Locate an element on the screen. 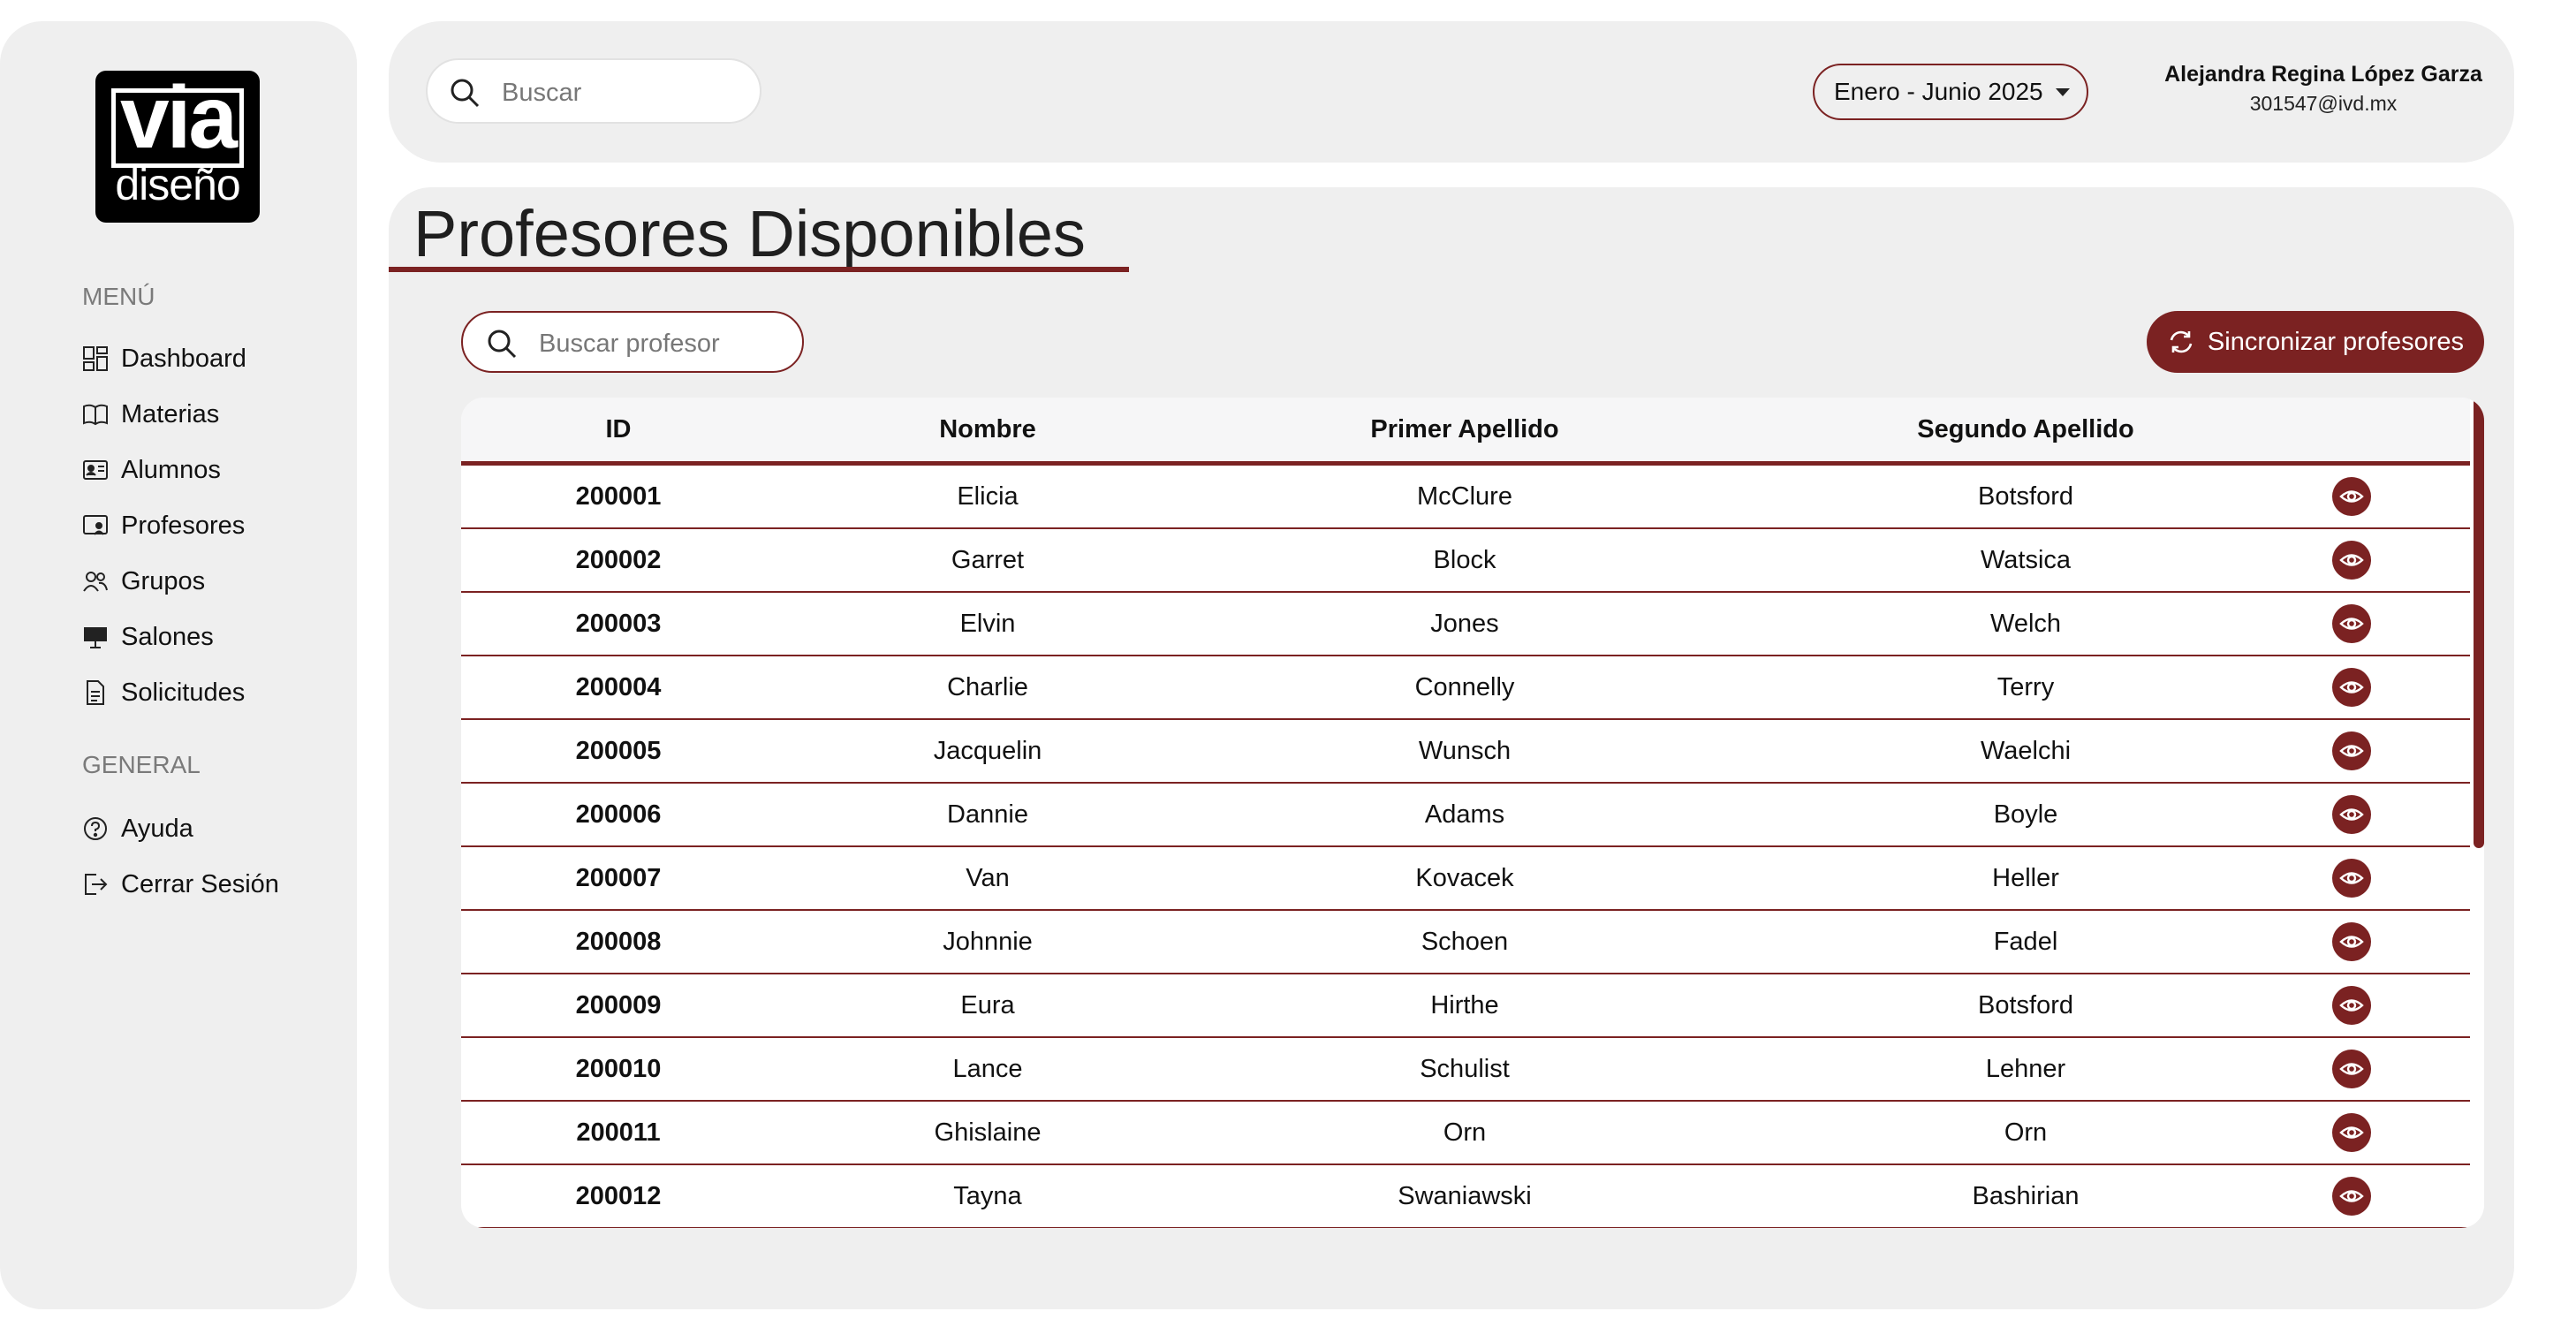 The image size is (2576, 1334). cell-nombre: Tayna is located at coordinates (987, 1196).